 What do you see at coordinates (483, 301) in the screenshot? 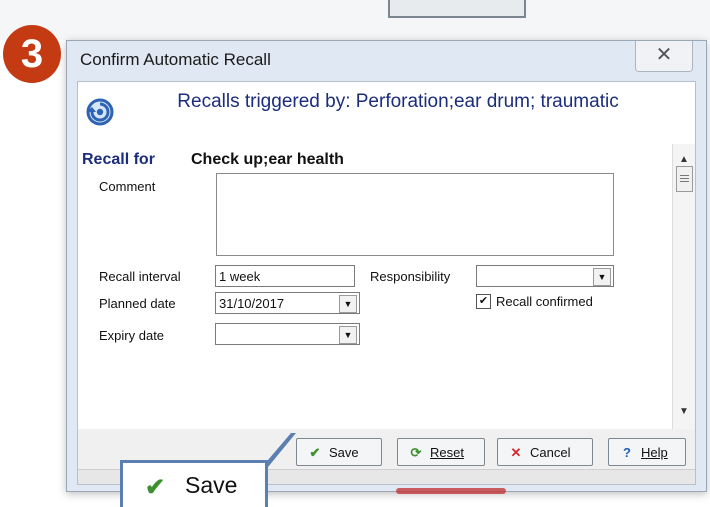
I see `recall-confirmed-checkbox: ✔` at bounding box center [483, 301].